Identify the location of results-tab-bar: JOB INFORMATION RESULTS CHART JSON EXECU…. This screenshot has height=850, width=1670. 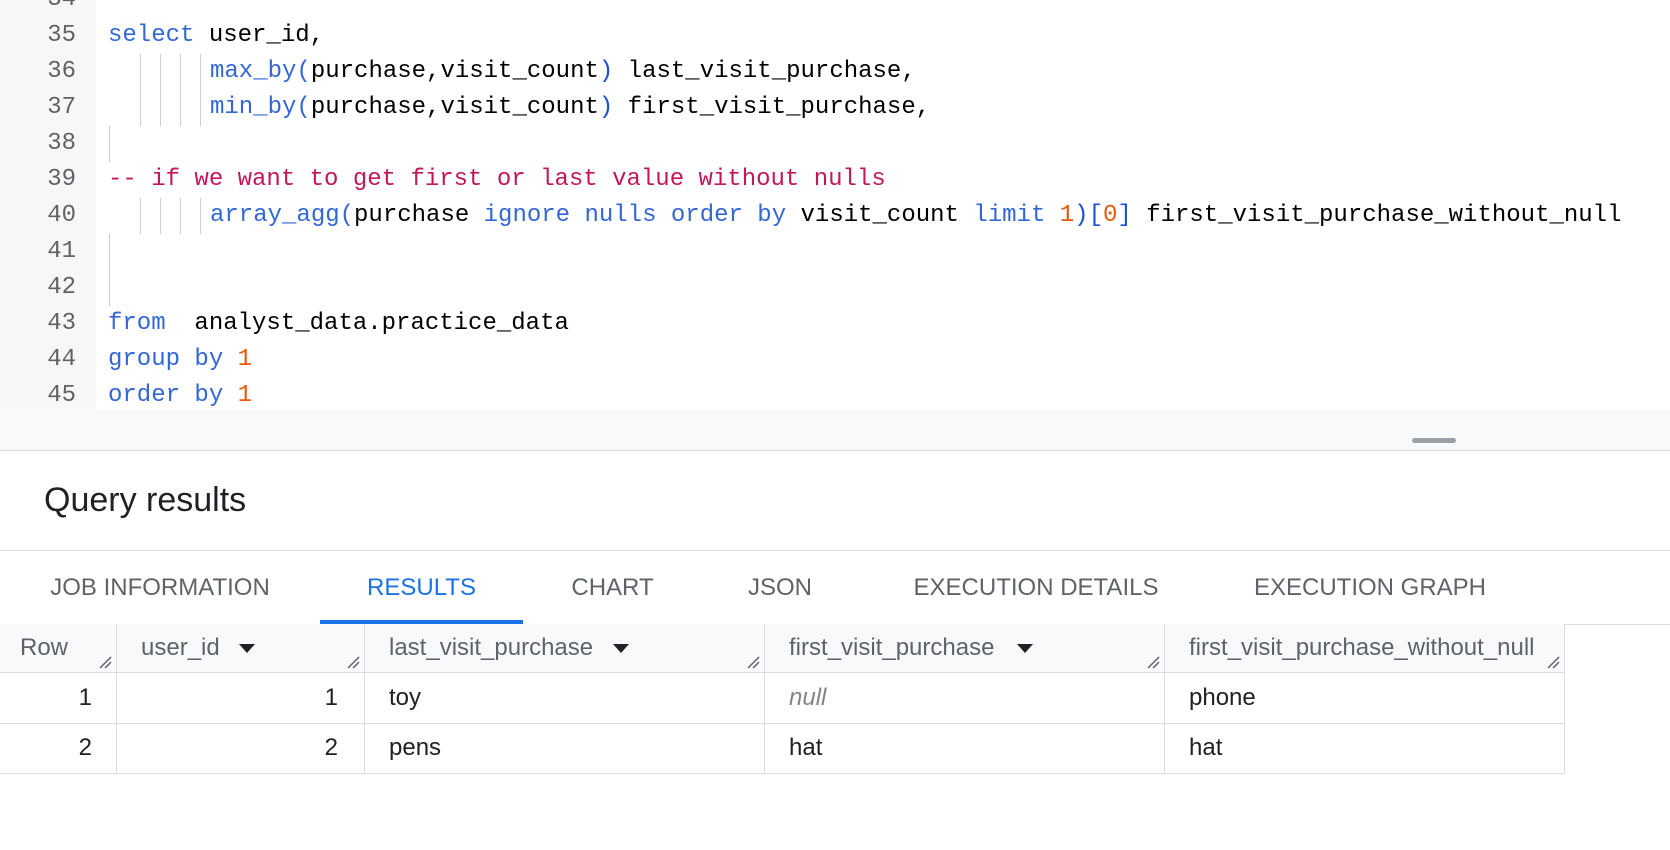
(835, 587).